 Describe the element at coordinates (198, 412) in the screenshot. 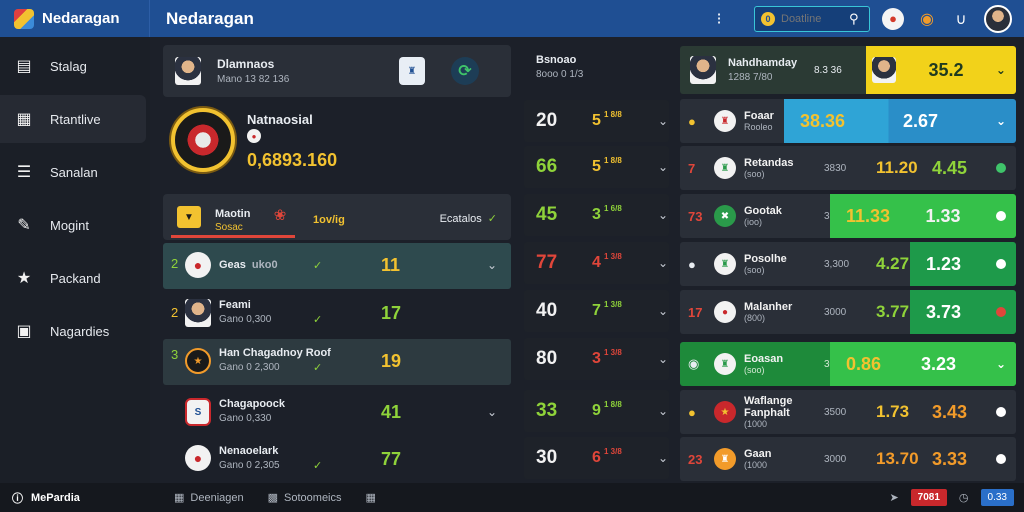

I see `team-crest-icon: S` at that location.